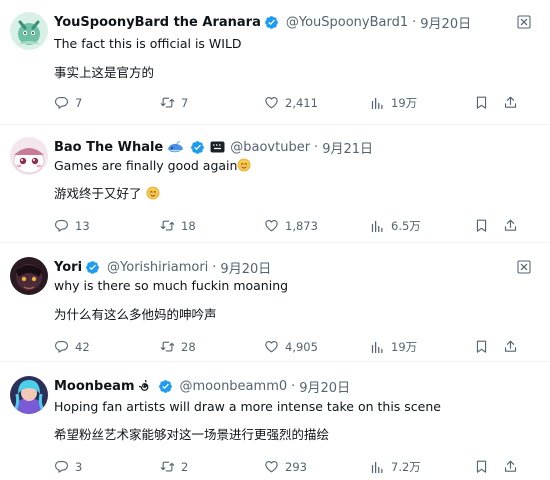 This screenshot has width=550, height=480. Describe the element at coordinates (406, 226) in the screenshot. I see `view-count: 6.5万` at that location.